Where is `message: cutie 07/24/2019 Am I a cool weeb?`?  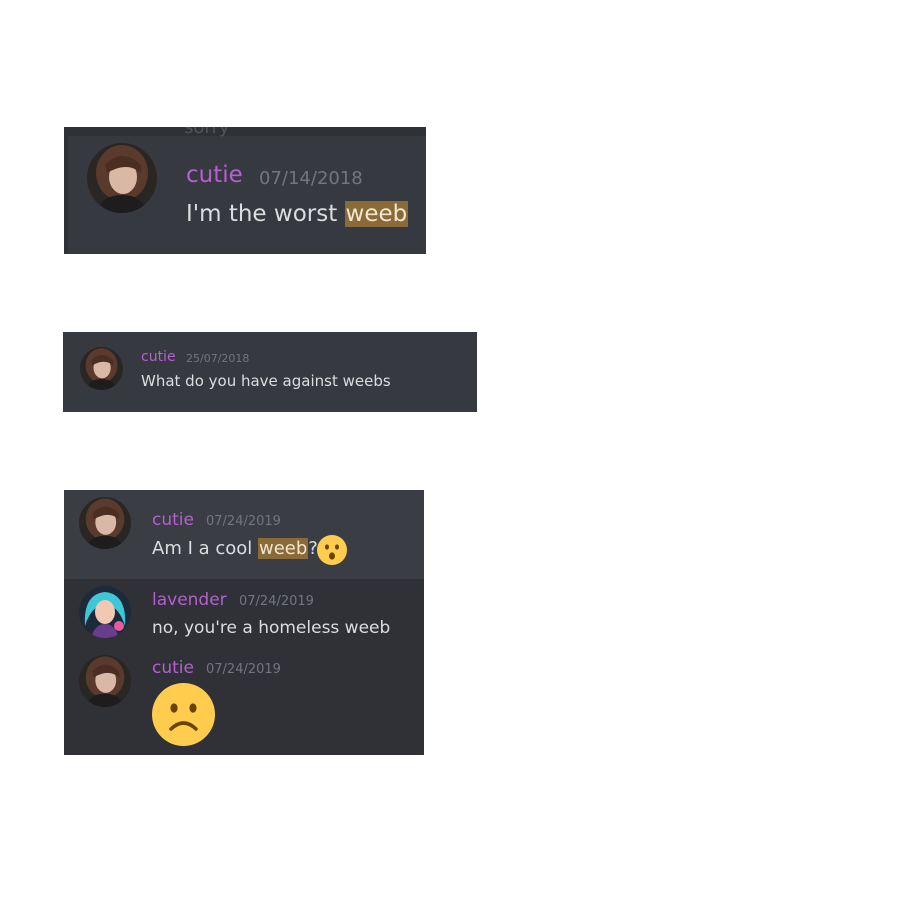 message: cutie 07/24/2019 Am I a cool weeb? is located at coordinates (244, 534).